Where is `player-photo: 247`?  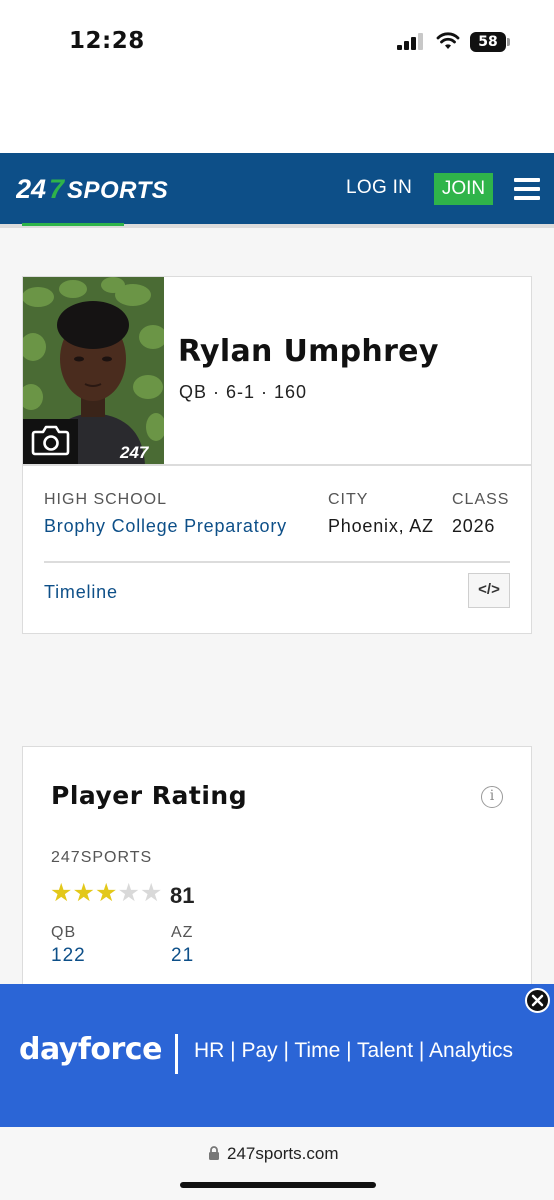 player-photo: 247 is located at coordinates (93, 371).